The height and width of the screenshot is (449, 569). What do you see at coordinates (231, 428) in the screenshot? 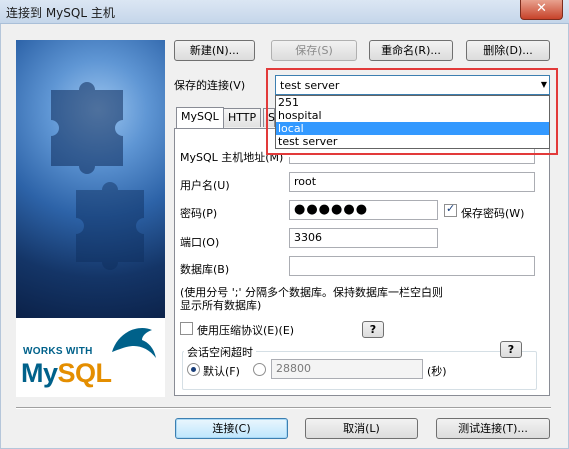
I see `connect-button: 连接(C)` at bounding box center [231, 428].